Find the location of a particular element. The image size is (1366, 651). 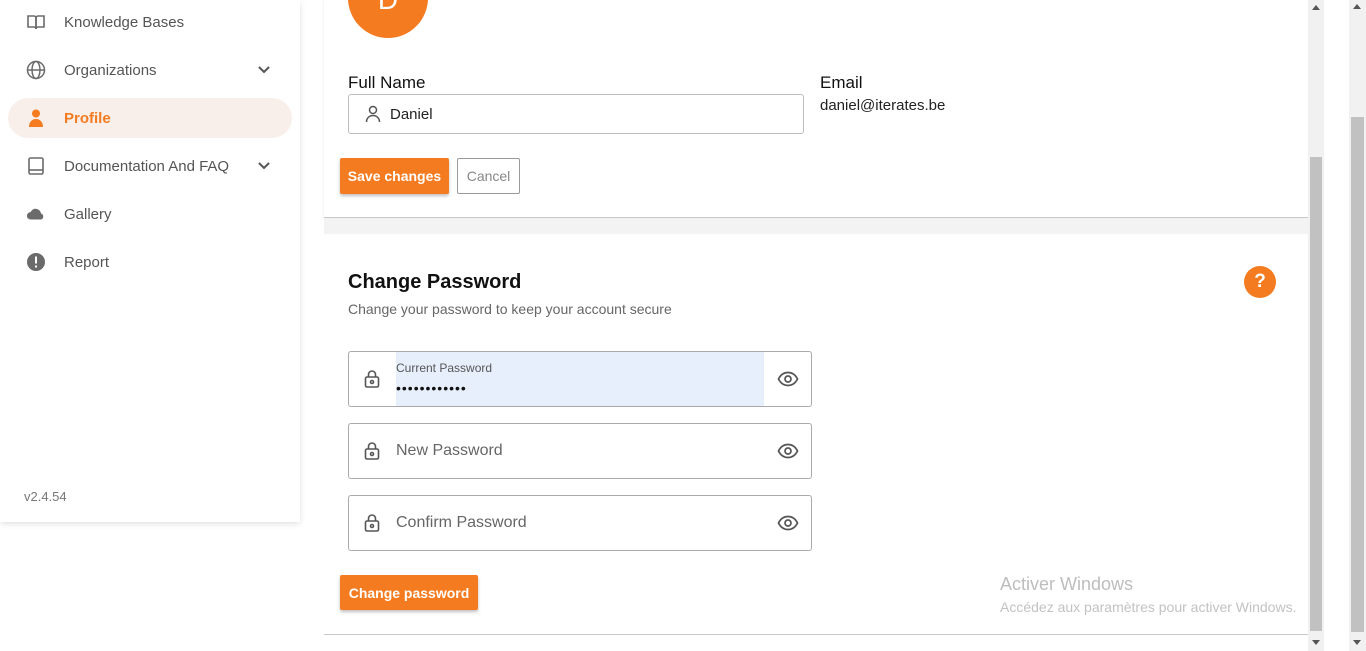

sidebar-item-label: Organizations is located at coordinates (110, 70).